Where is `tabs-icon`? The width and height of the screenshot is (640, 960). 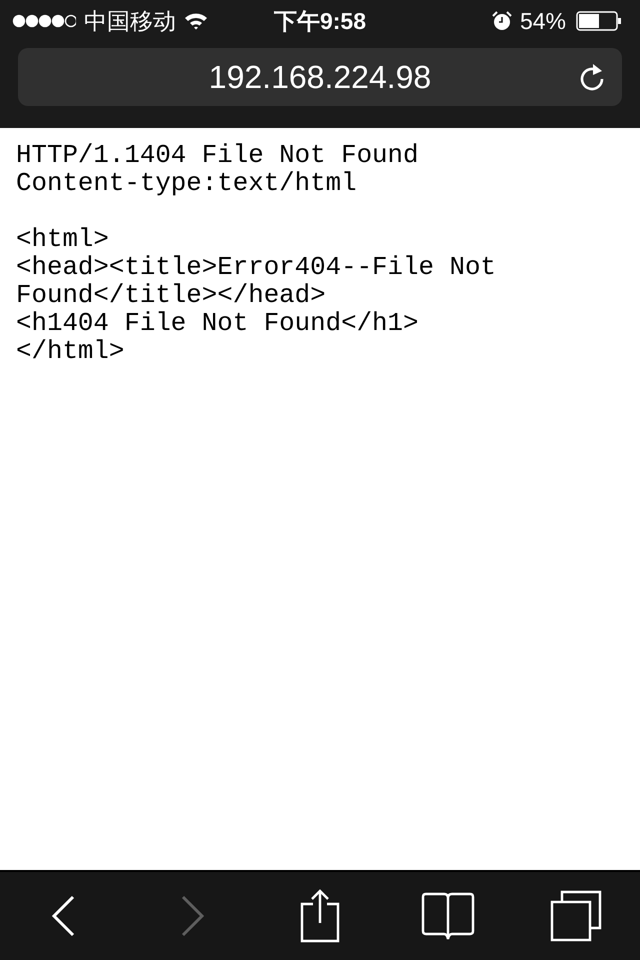 tabs-icon is located at coordinates (576, 916).